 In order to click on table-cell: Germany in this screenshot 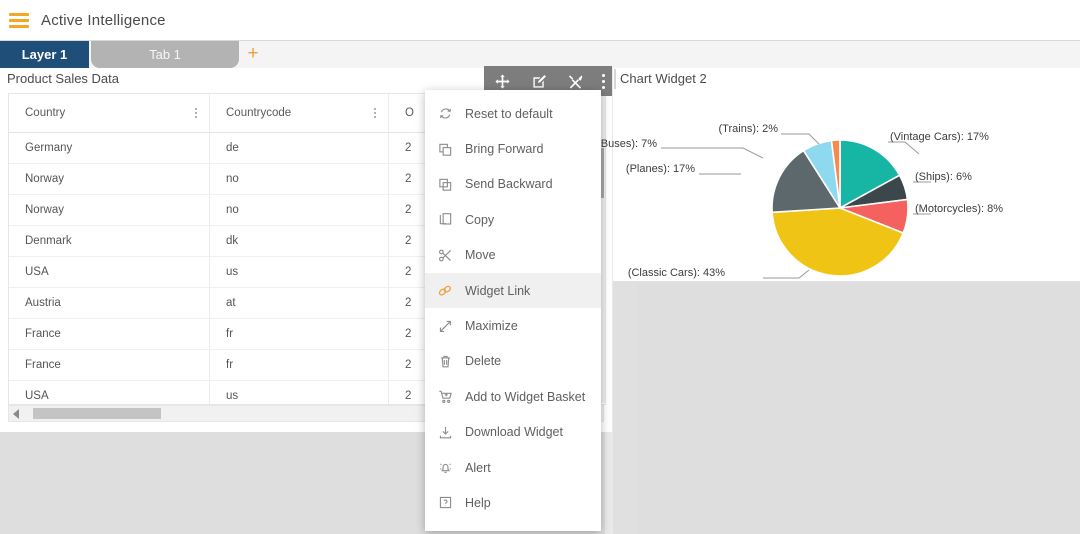, I will do `click(49, 148)`.